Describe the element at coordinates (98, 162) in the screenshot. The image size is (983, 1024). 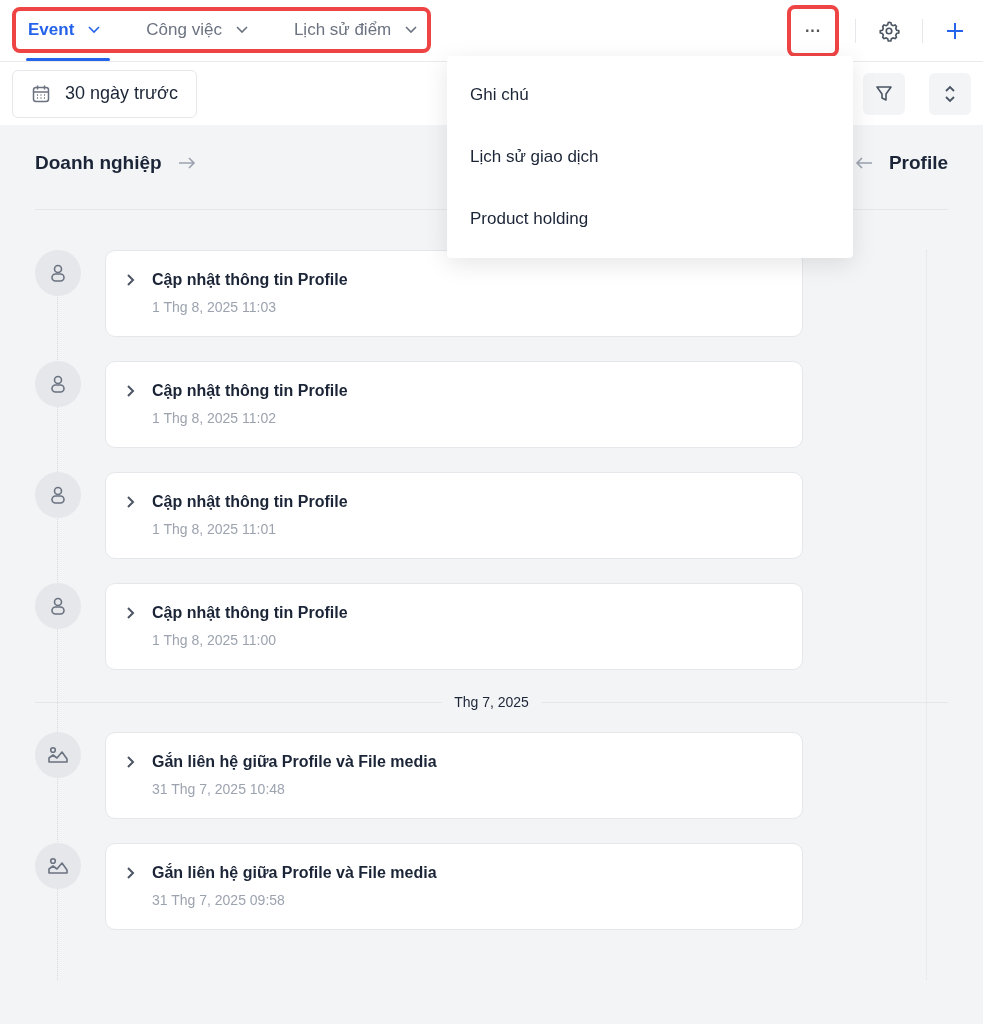
I see `section-heading: Doanh nghiệp` at that location.